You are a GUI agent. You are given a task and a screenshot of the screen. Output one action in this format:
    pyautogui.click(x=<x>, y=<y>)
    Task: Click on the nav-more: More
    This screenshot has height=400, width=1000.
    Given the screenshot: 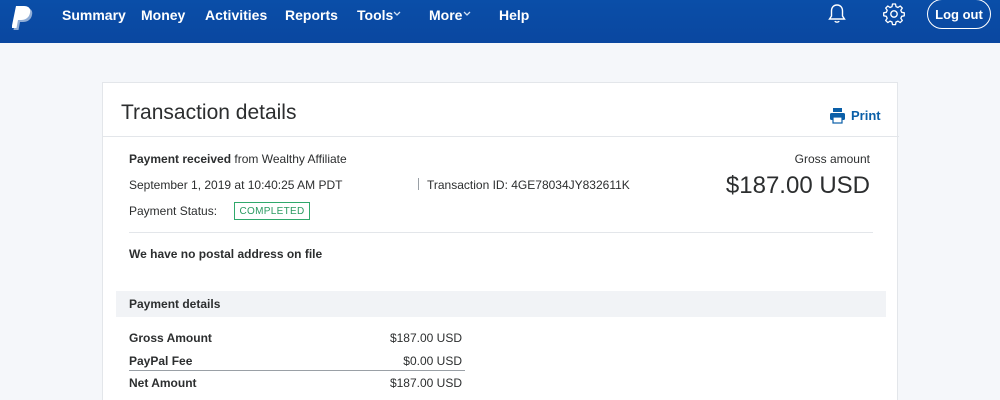 What is the action you would take?
    pyautogui.click(x=445, y=15)
    